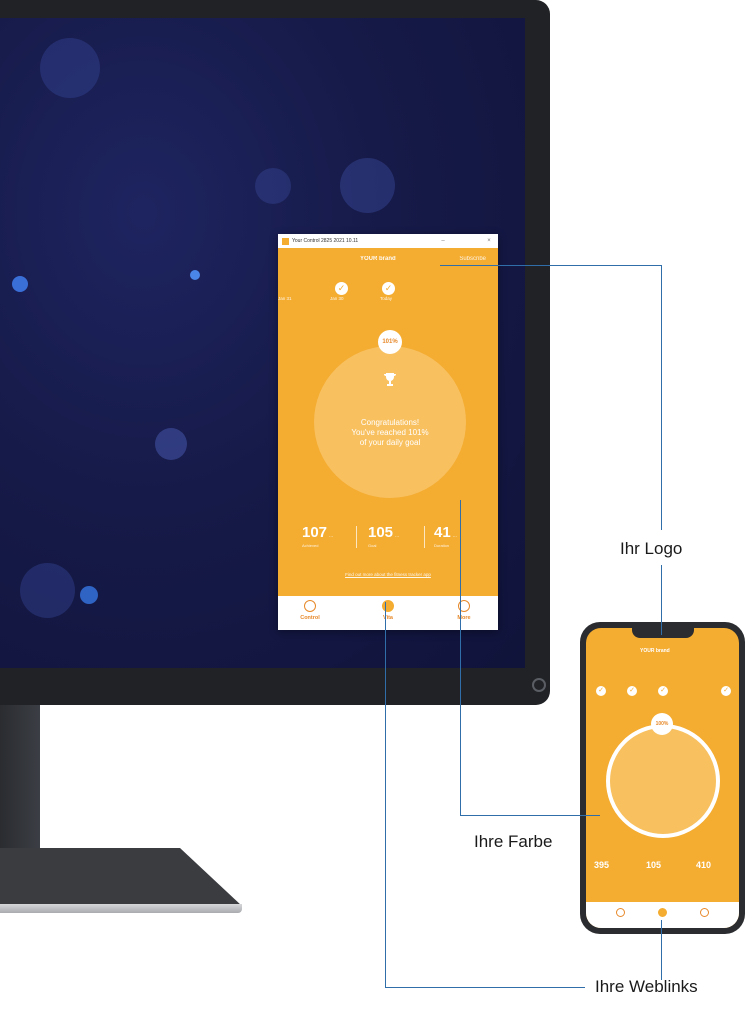 The width and height of the screenshot is (745, 1019). I want to click on stat-caption: Achieved, so click(310, 545).